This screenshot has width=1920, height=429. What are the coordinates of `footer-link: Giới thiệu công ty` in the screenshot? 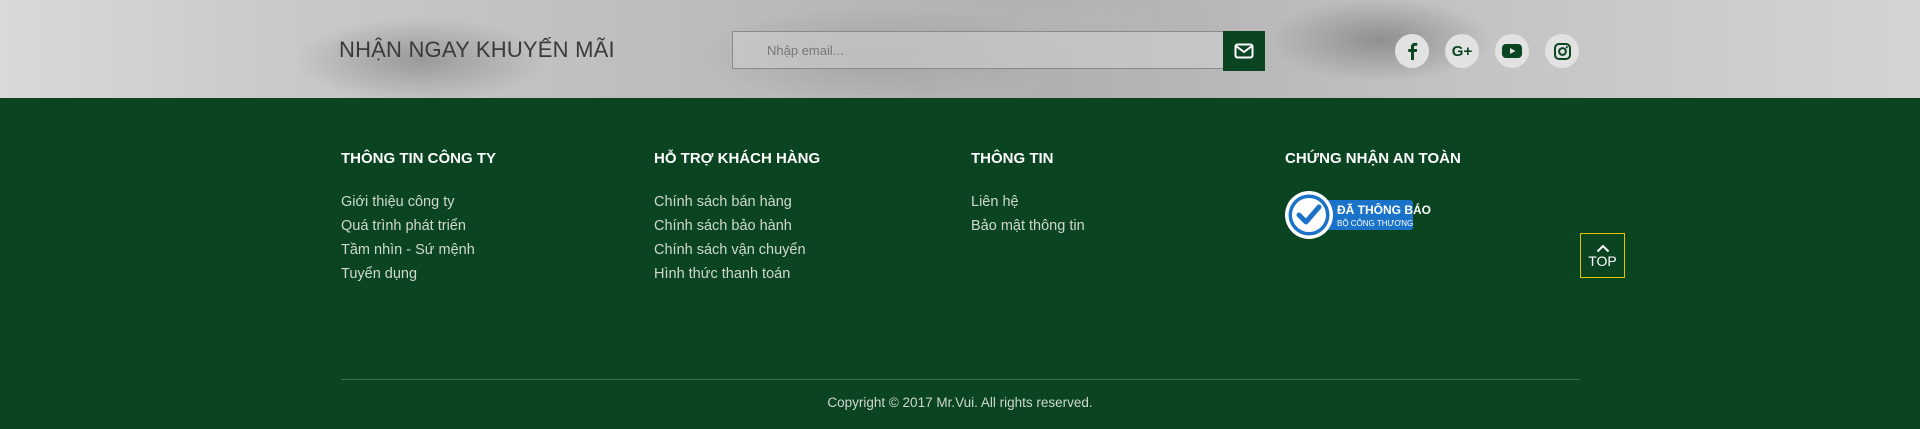 It's located at (418, 202).